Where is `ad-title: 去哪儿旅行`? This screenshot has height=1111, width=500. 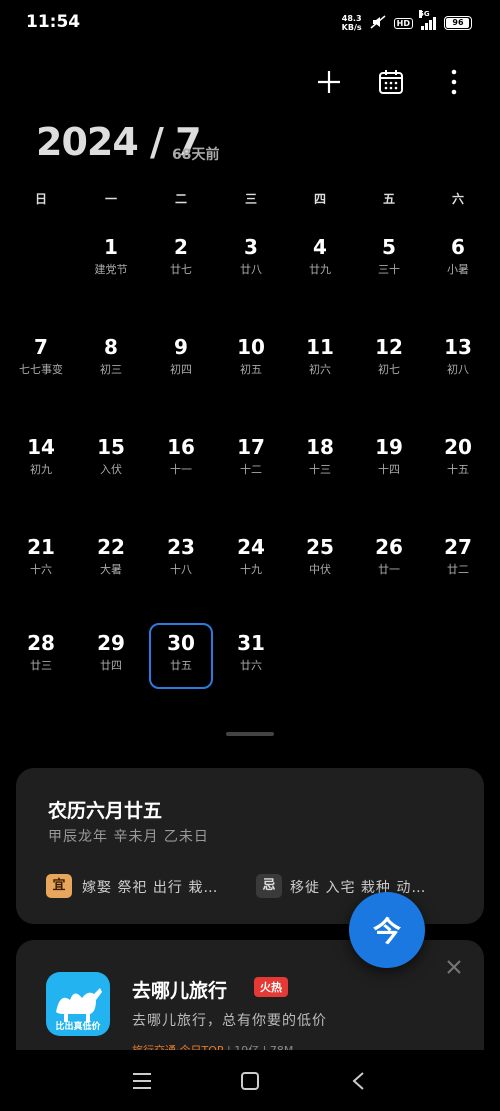
ad-title: 去哪儿旅行 is located at coordinates (180, 991).